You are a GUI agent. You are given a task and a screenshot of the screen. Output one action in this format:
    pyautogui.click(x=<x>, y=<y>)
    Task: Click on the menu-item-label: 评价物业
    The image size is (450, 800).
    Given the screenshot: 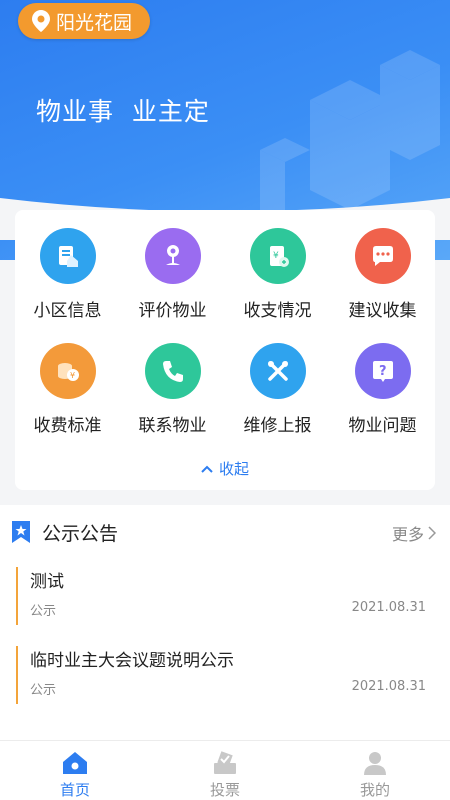 What is the action you would take?
    pyautogui.click(x=172, y=311)
    